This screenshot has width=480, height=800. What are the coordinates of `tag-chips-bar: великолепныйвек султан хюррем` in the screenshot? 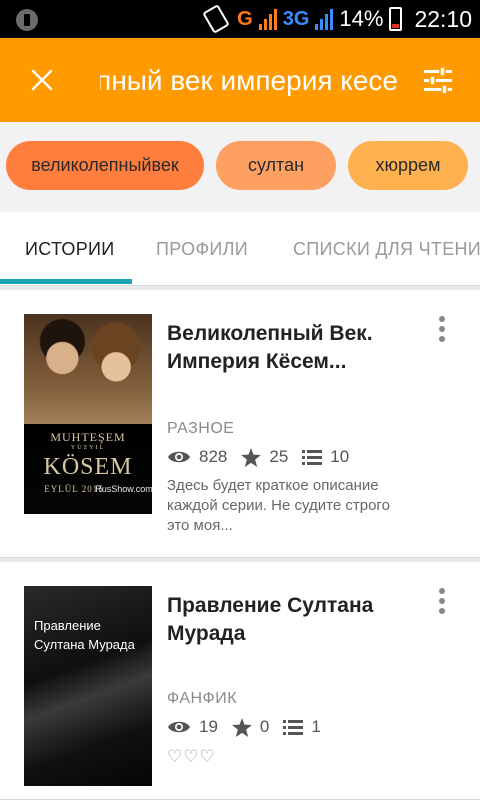 It's located at (240, 167).